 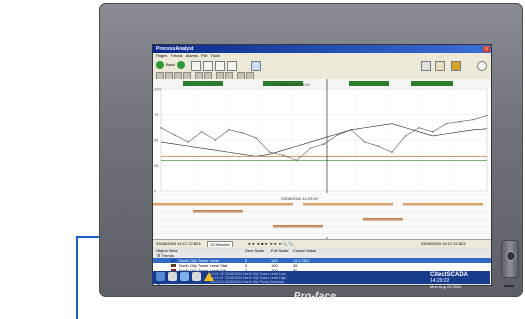 I want to click on alarm-summary-icon, so click(x=160, y=276).